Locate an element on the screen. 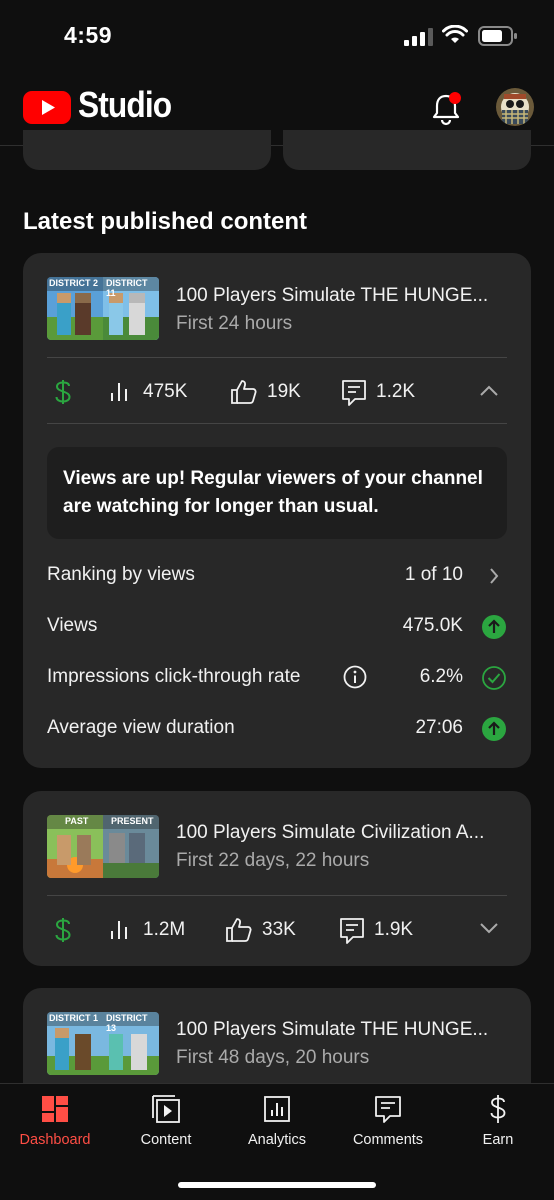 This screenshot has width=554, height=1200. nav-dashboard: Dashboard is located at coordinates (55, 1124).